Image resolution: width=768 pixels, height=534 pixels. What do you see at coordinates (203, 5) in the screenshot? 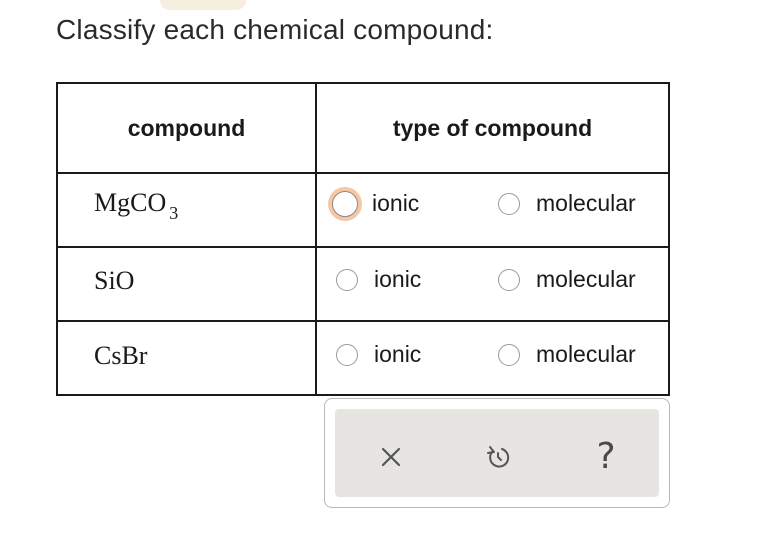
I see `top-tab` at bounding box center [203, 5].